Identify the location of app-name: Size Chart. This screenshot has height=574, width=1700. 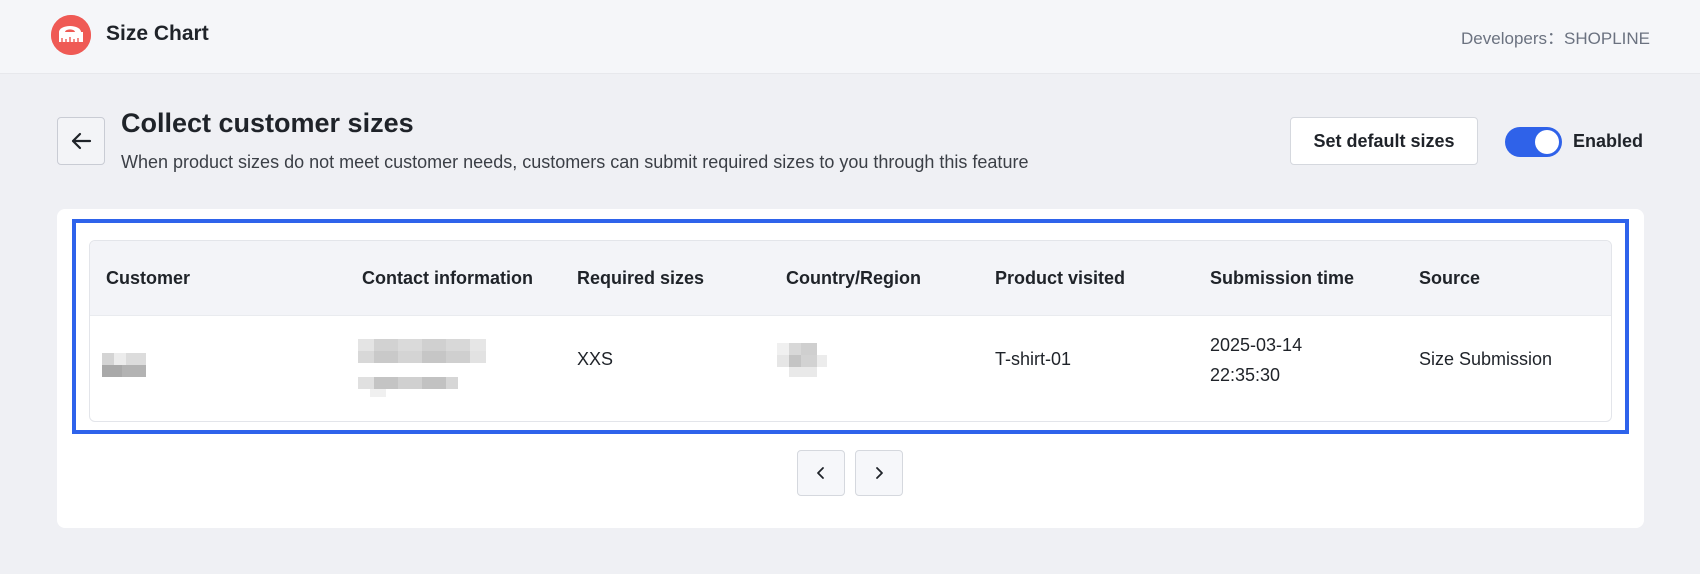
(157, 33).